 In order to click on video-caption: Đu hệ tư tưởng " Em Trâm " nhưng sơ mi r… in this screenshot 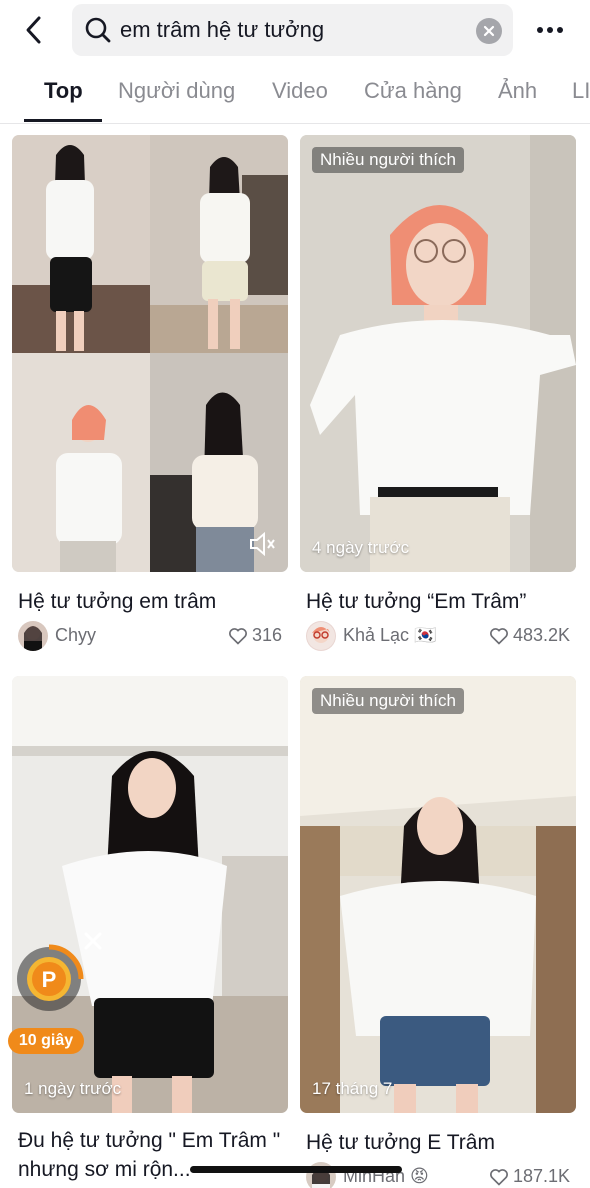, I will do `click(153, 1155)`.